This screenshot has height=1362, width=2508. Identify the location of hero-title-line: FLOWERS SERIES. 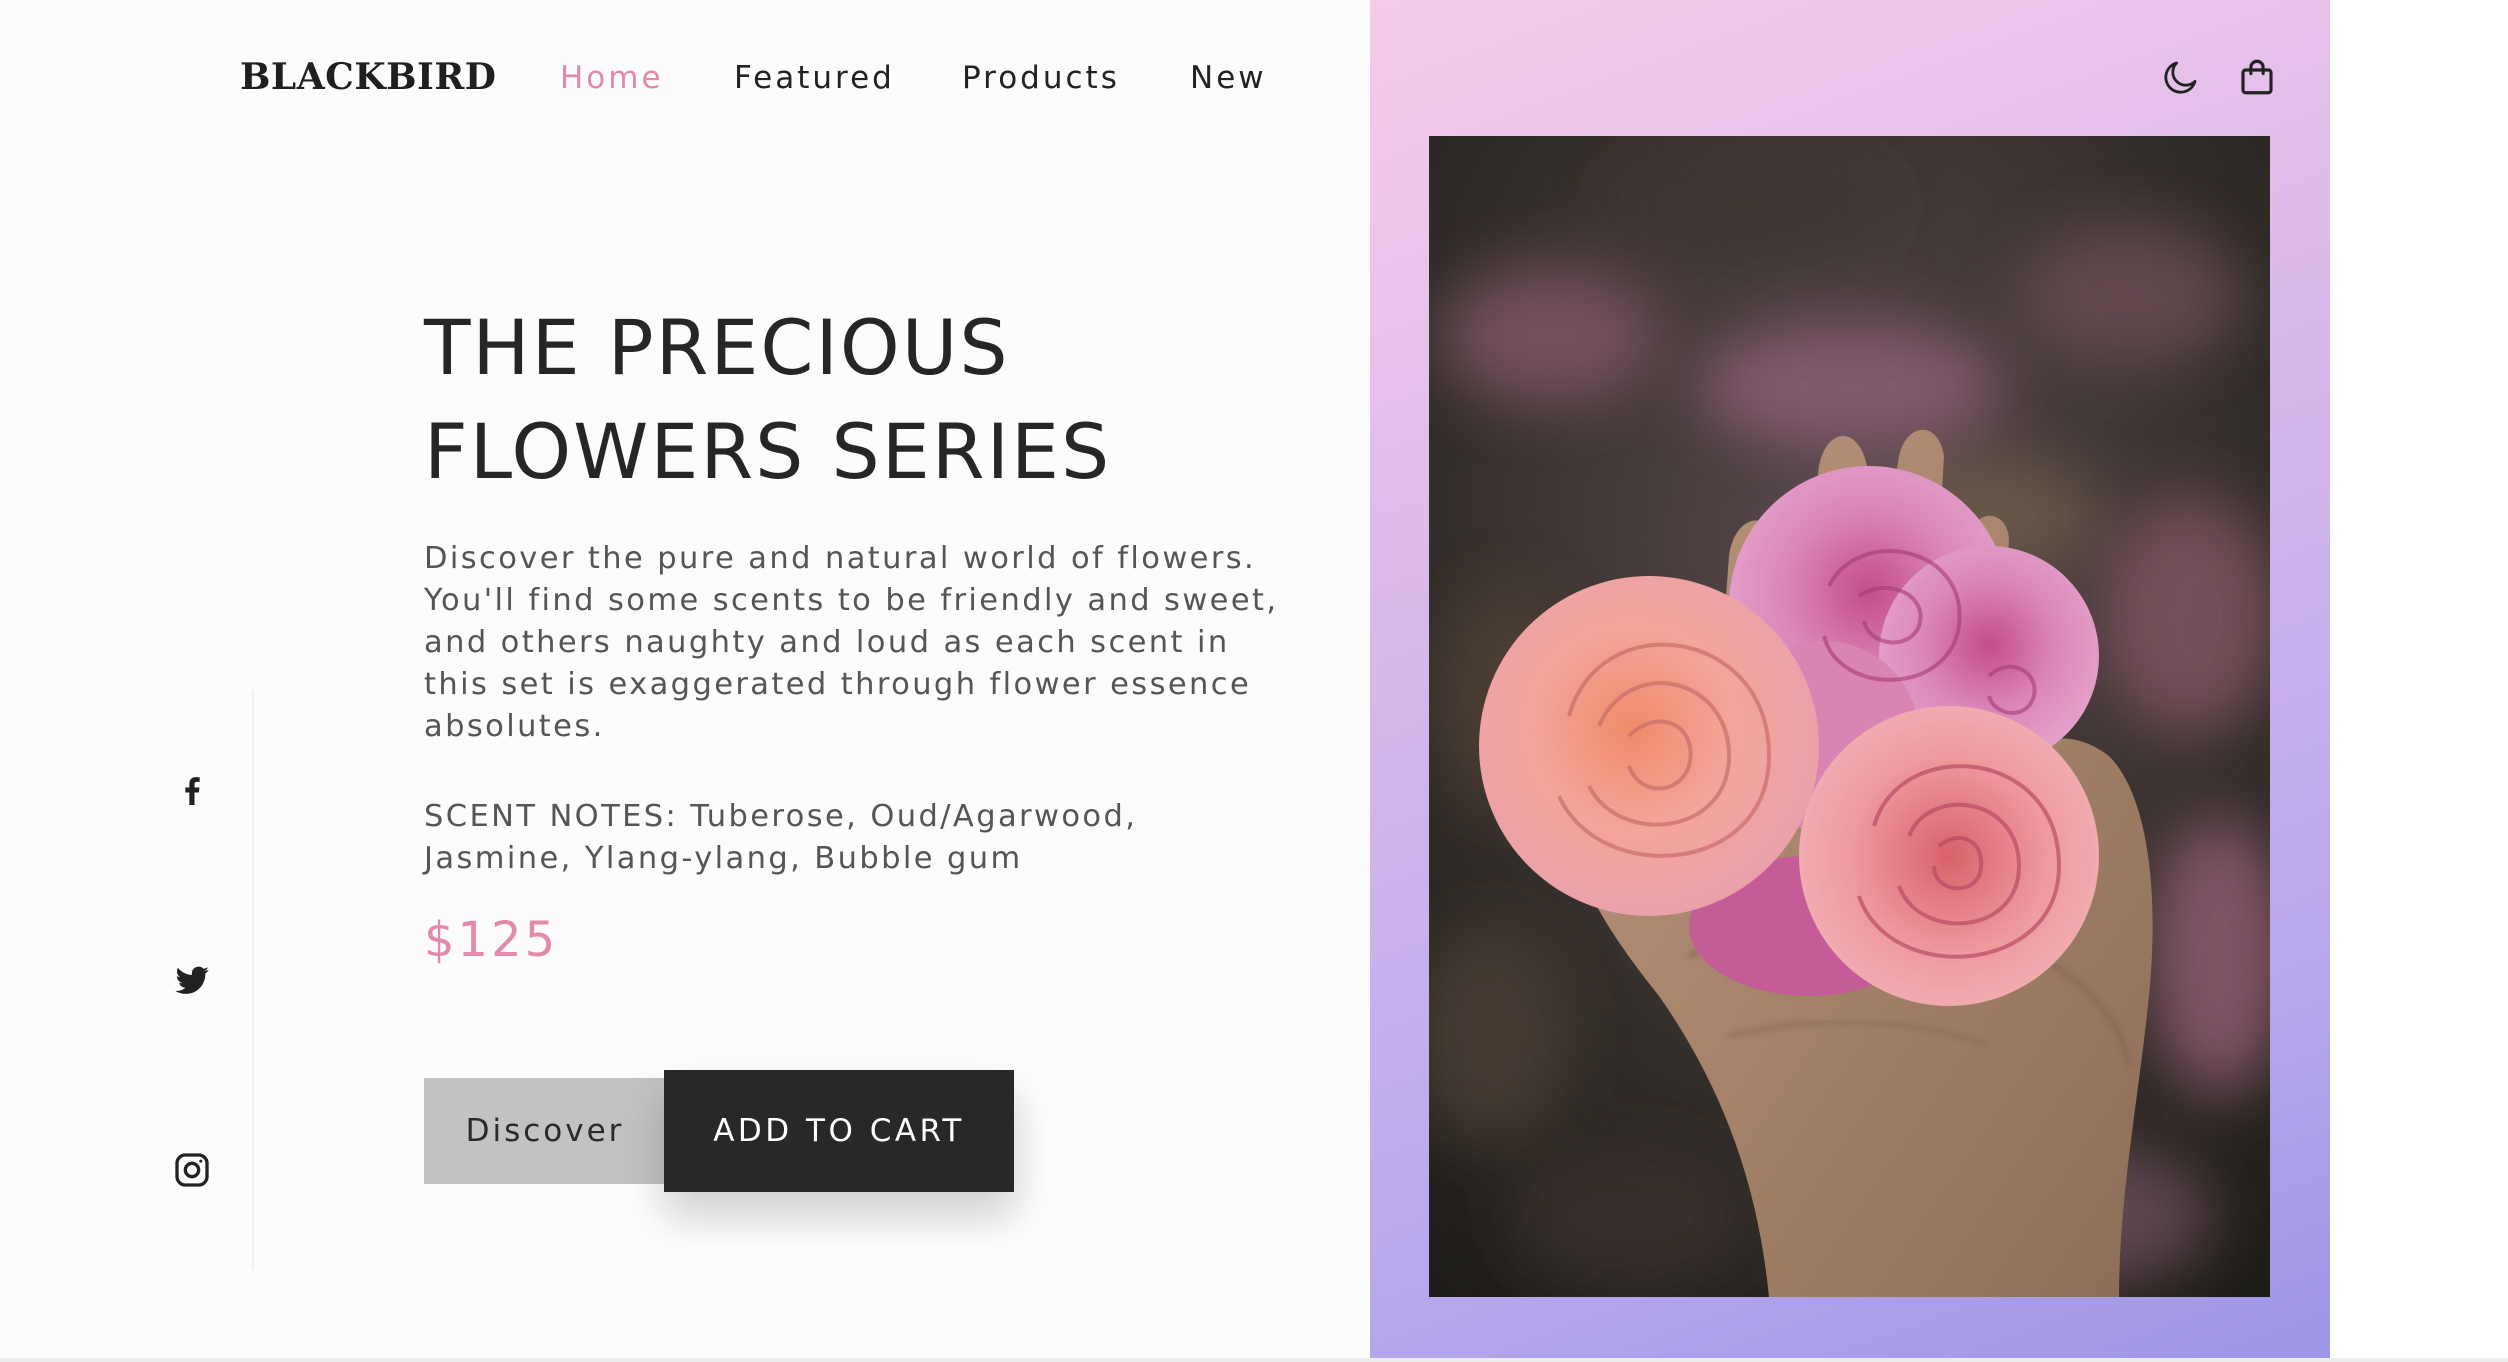
(768, 451).